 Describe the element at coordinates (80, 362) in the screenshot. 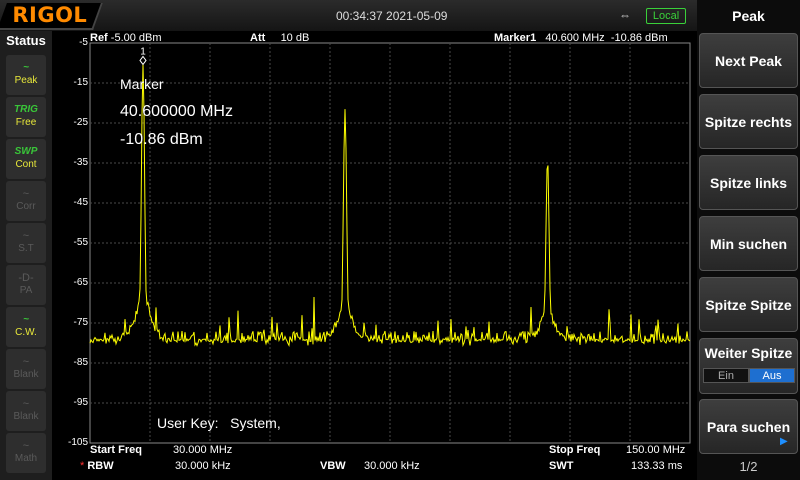

I see `y-tick-label: -85` at that location.